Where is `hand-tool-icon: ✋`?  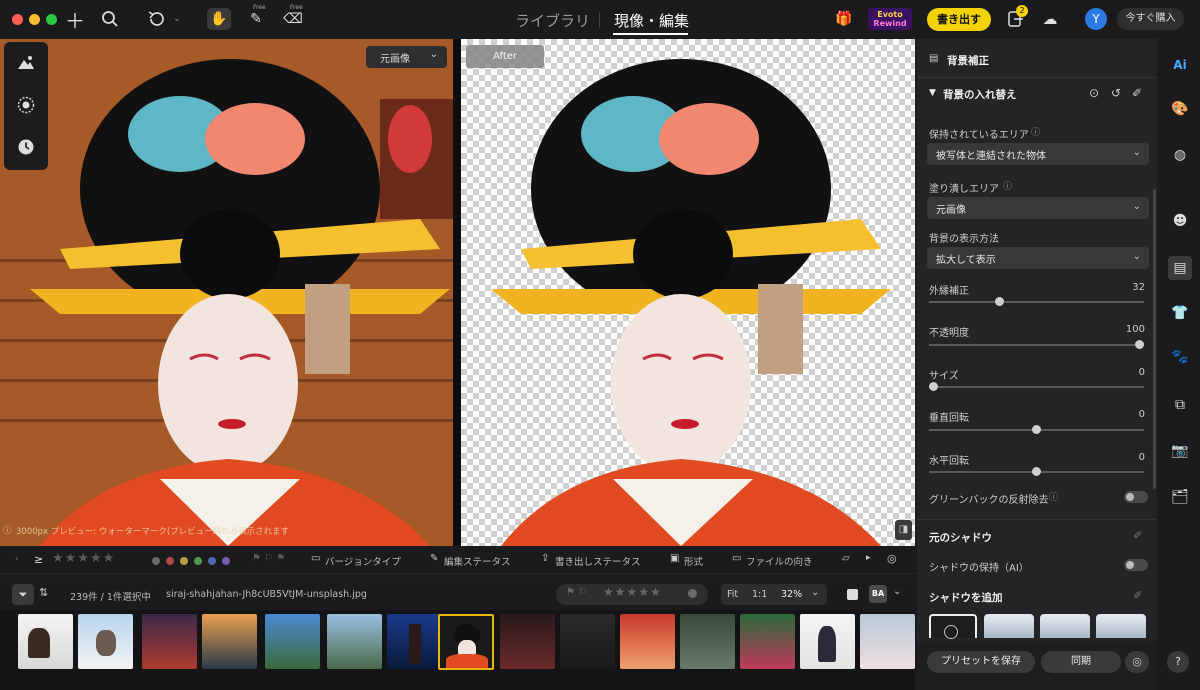
hand-tool-icon: ✋ is located at coordinates (219, 19).